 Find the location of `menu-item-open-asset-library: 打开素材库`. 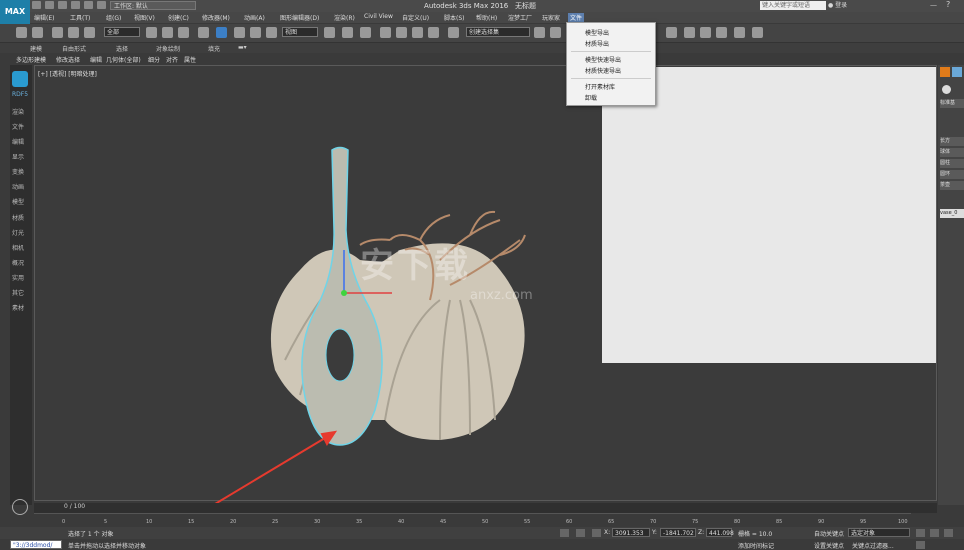

menu-item-open-asset-library: 打开素材库 is located at coordinates (600, 86).